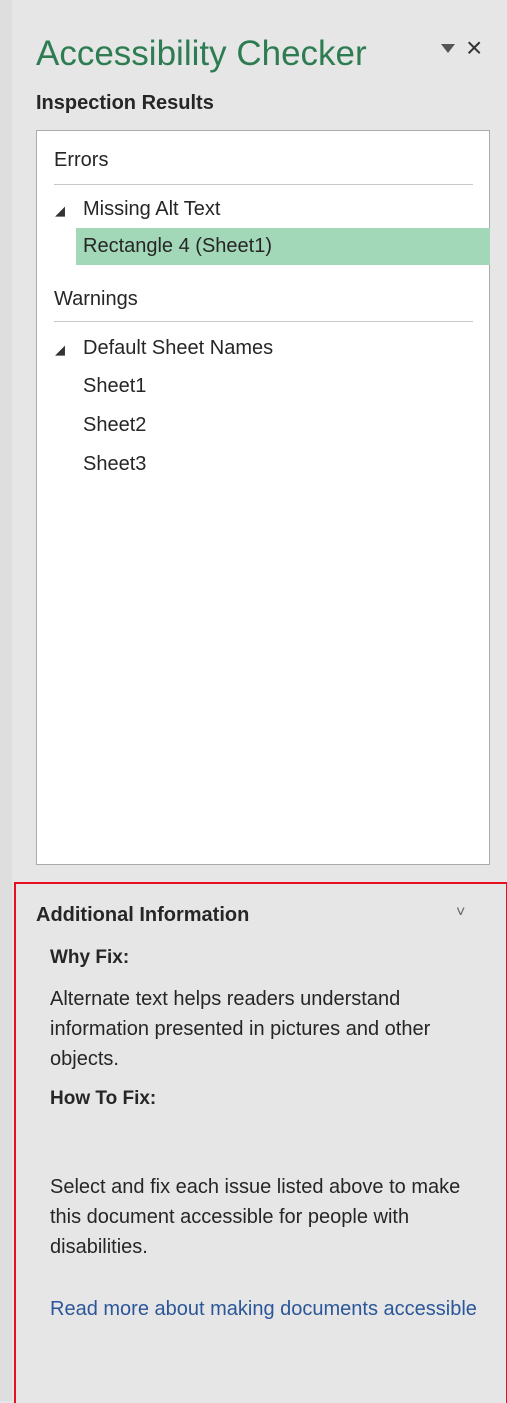  What do you see at coordinates (201, 53) in the screenshot?
I see `pane-title: Accessibility Checker` at bounding box center [201, 53].